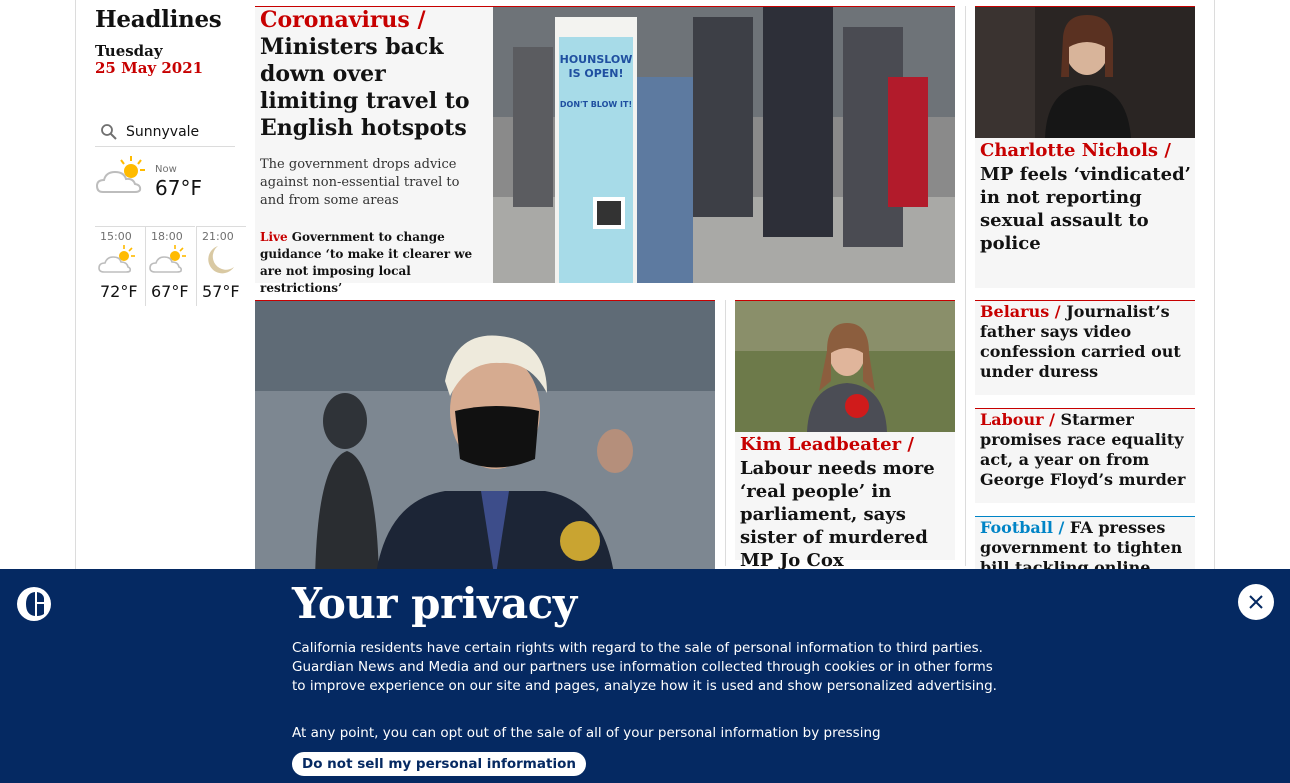  What do you see at coordinates (109, 131) in the screenshot?
I see `search-icon` at bounding box center [109, 131].